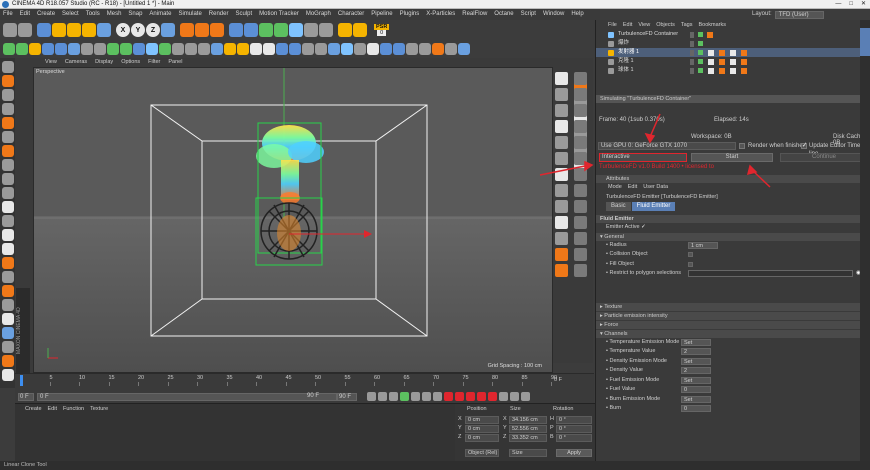 The width and height of the screenshot is (870, 470). What do you see at coordinates (528, 438) in the screenshot?
I see `size-z-field: 33.352 cm` at bounding box center [528, 438].